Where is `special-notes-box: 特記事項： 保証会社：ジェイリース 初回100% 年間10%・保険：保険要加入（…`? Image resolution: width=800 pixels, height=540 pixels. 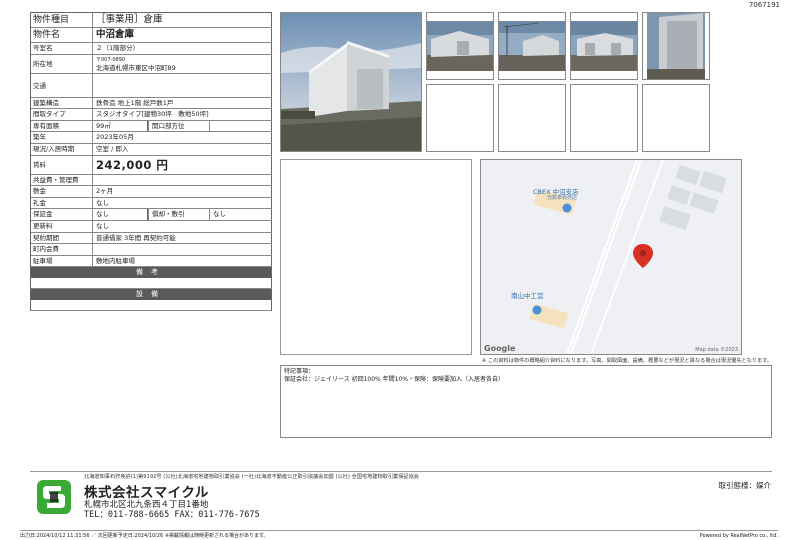 special-notes-box: 特記事項： 保証会社：ジェイリース 初回100% 年間10%・保険：保険要加入（… is located at coordinates (526, 401).